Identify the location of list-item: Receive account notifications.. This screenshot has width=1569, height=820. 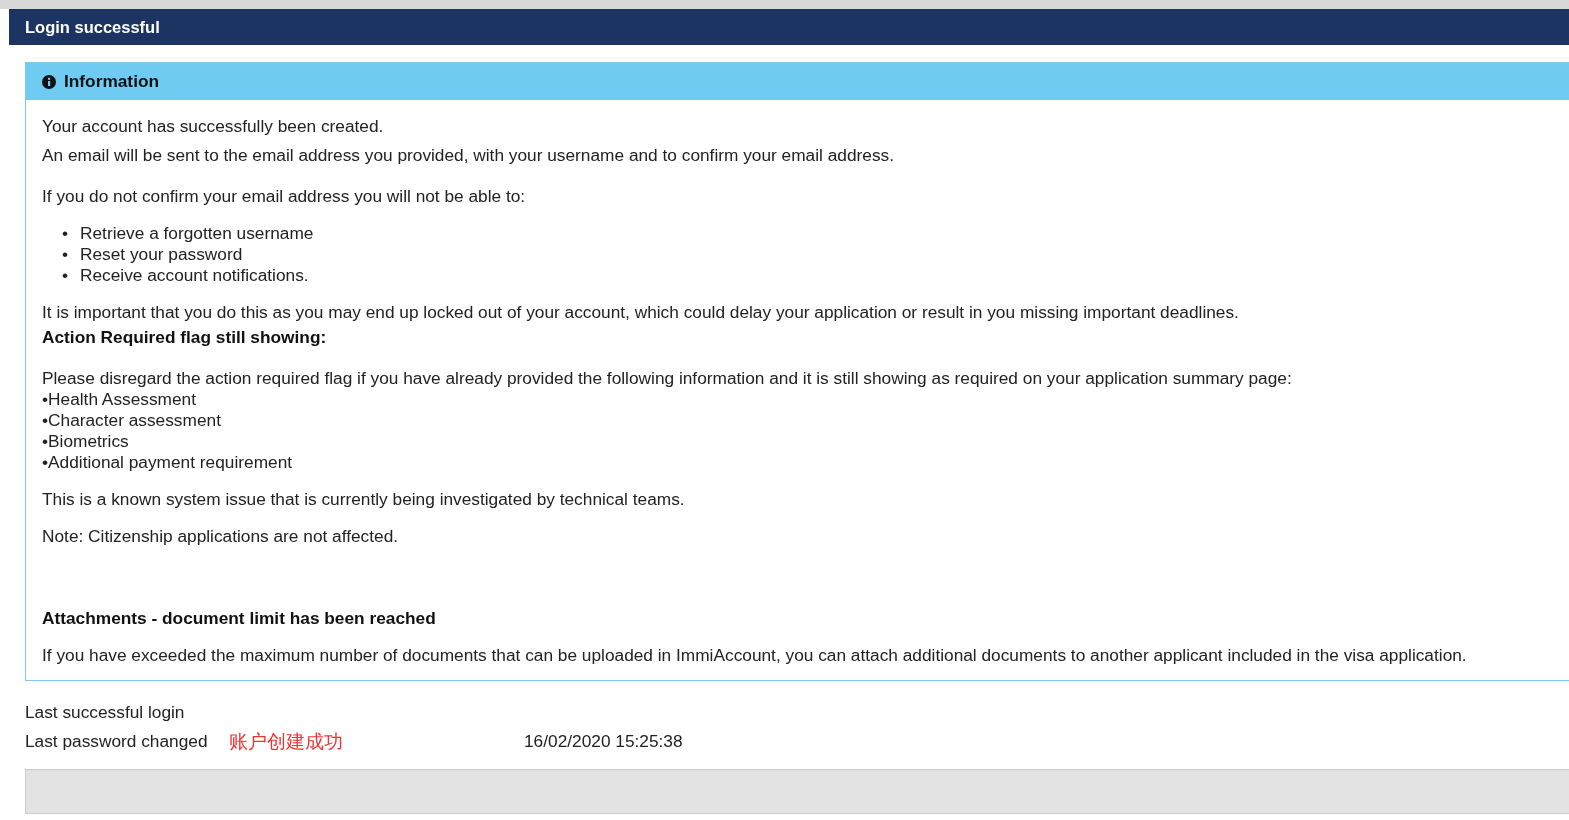
(194, 275).